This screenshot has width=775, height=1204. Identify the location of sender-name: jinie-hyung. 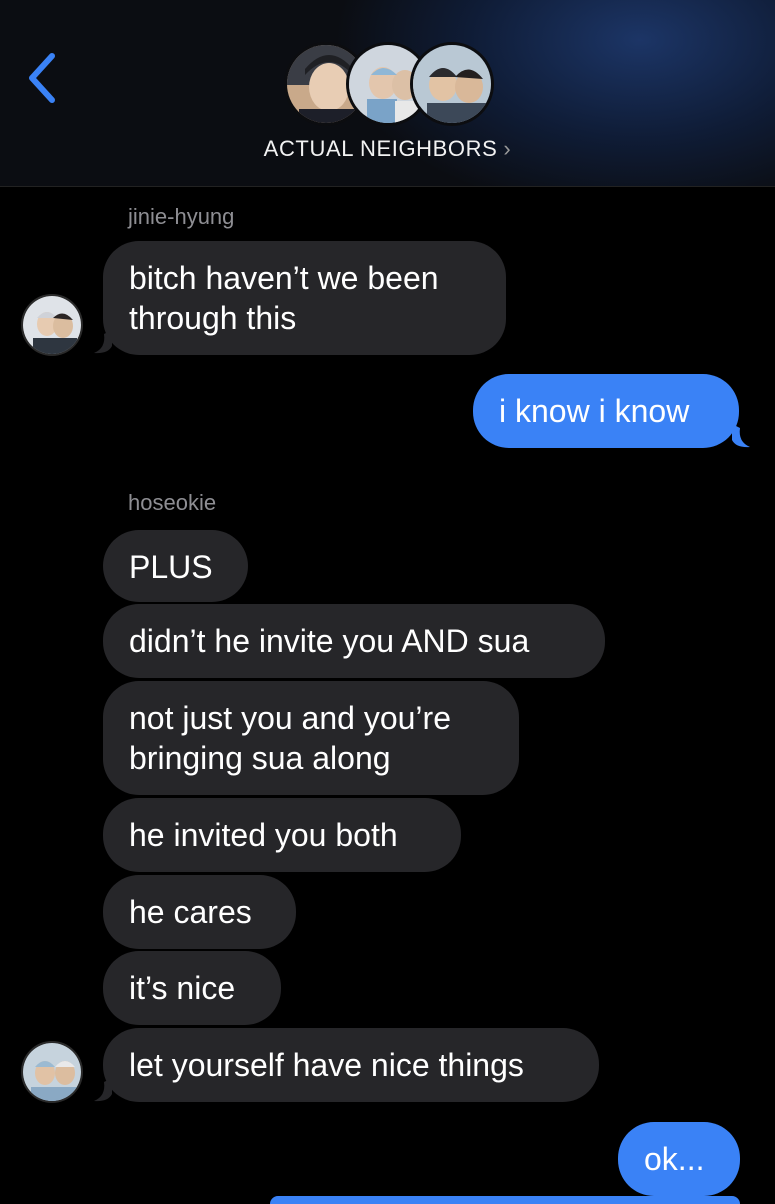
(181, 216).